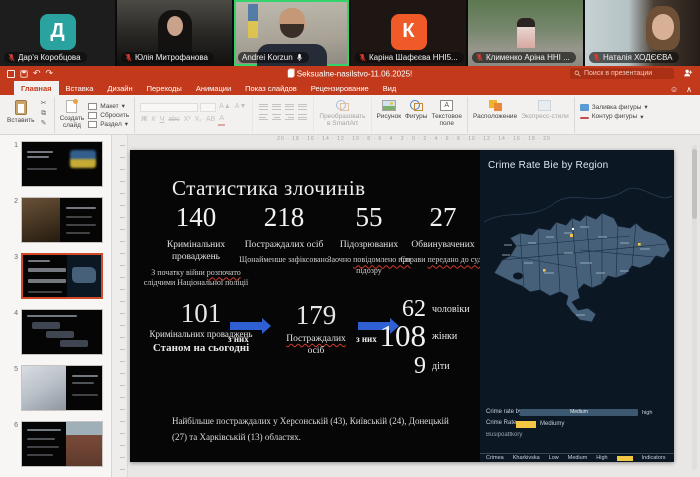 Image resolution: width=700 pixels, height=477 pixels. What do you see at coordinates (84, 276) in the screenshot?
I see `map-image` at bounding box center [84, 276].